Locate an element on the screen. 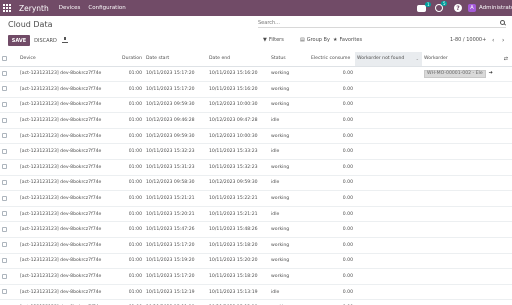 The image size is (512, 305). column-workorder-not-found: Workorder not found ⌄ is located at coordinates (388, 59).